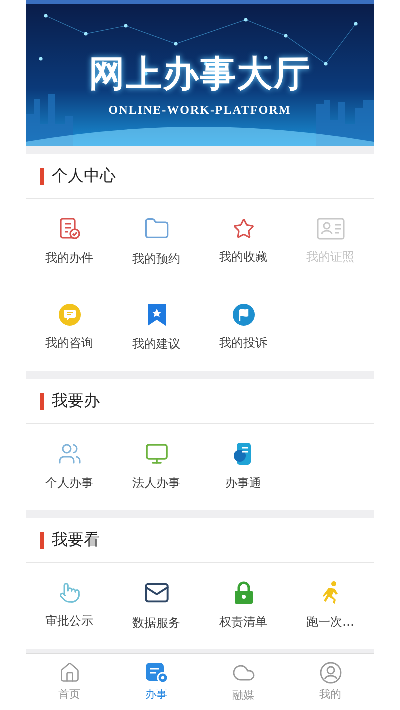  What do you see at coordinates (70, 258) in the screenshot?
I see `service-label: 我的办件` at bounding box center [70, 258].